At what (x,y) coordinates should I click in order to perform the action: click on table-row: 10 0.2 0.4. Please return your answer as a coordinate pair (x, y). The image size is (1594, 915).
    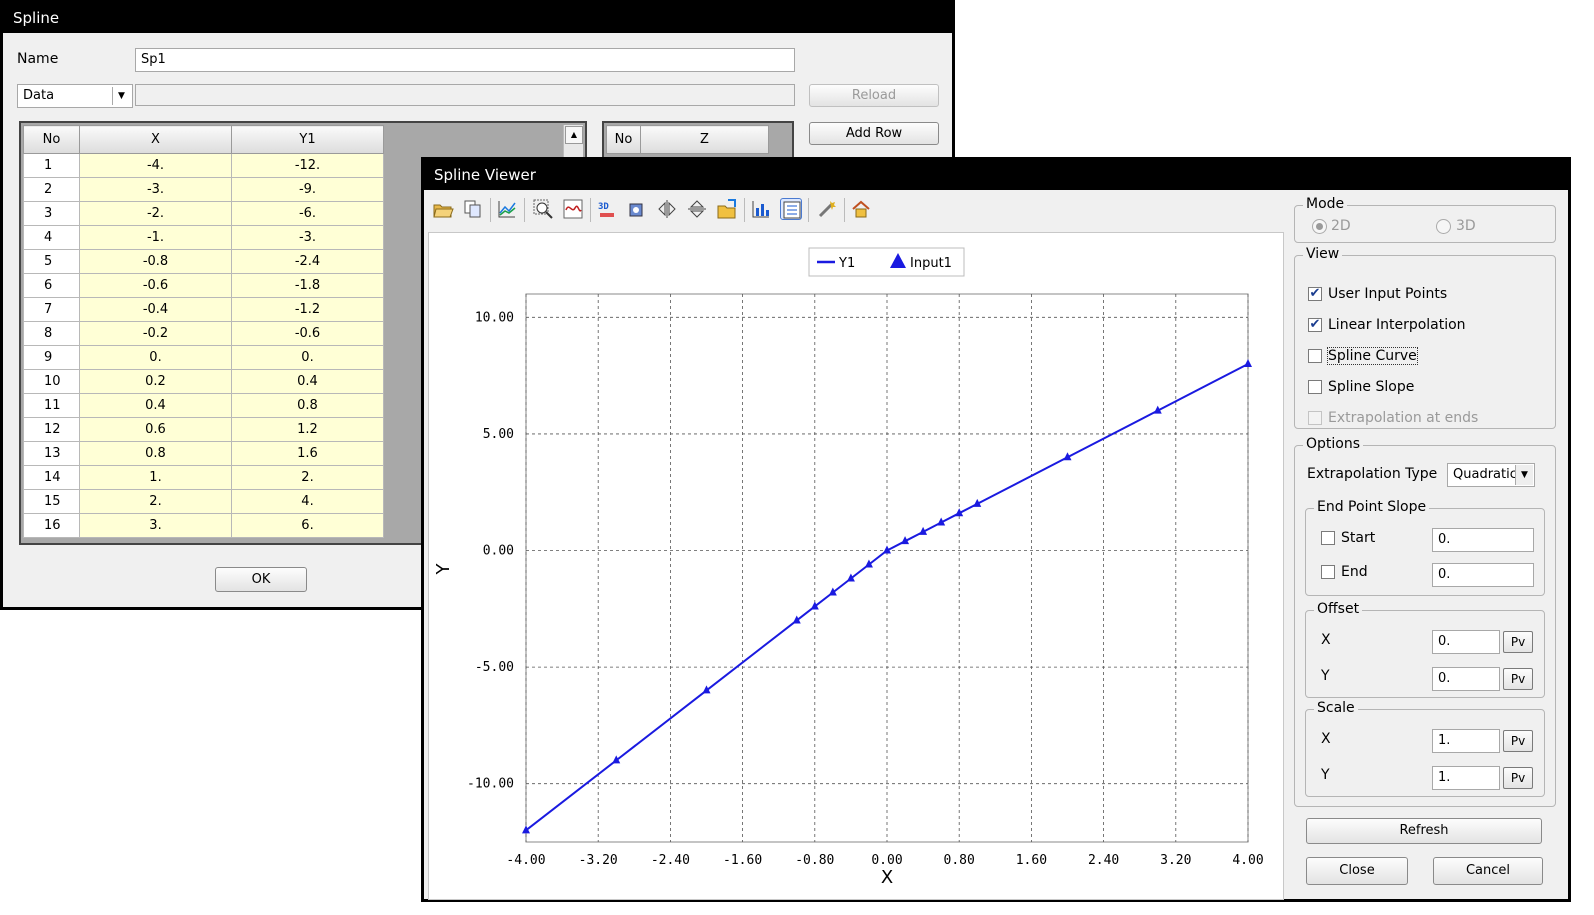
    Looking at the image, I should click on (203, 381).